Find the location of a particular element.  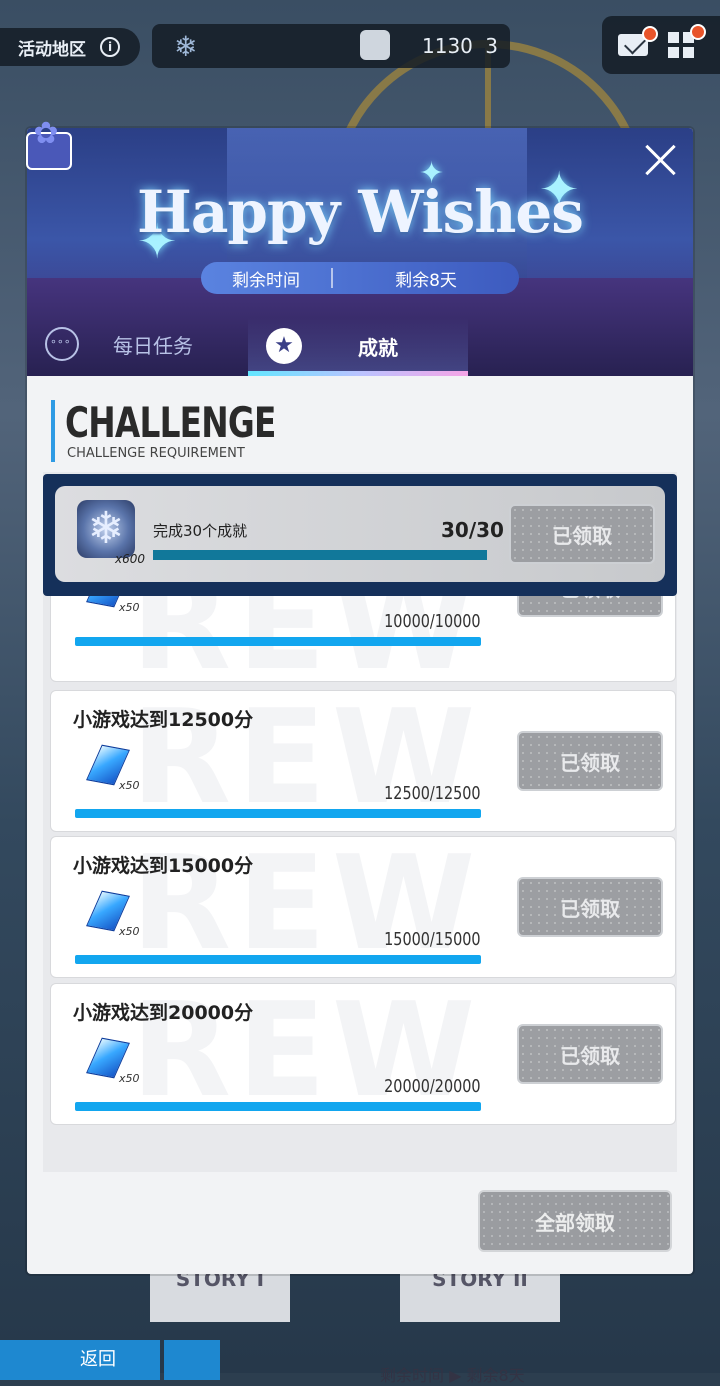

task-card-highlighted: ❄ x600 完成30个成就 30/30 已领取 is located at coordinates (360, 534).